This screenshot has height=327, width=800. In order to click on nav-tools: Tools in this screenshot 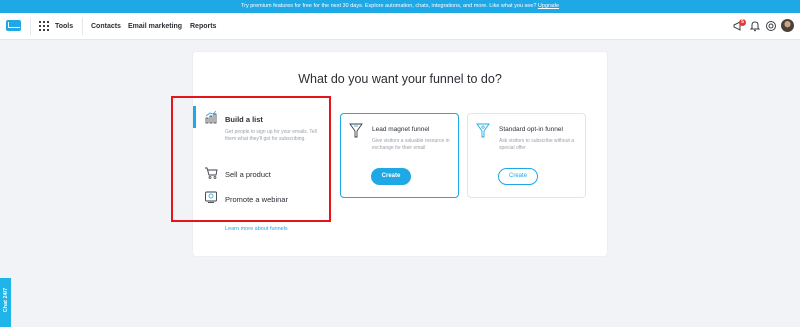, I will do `click(64, 26)`.